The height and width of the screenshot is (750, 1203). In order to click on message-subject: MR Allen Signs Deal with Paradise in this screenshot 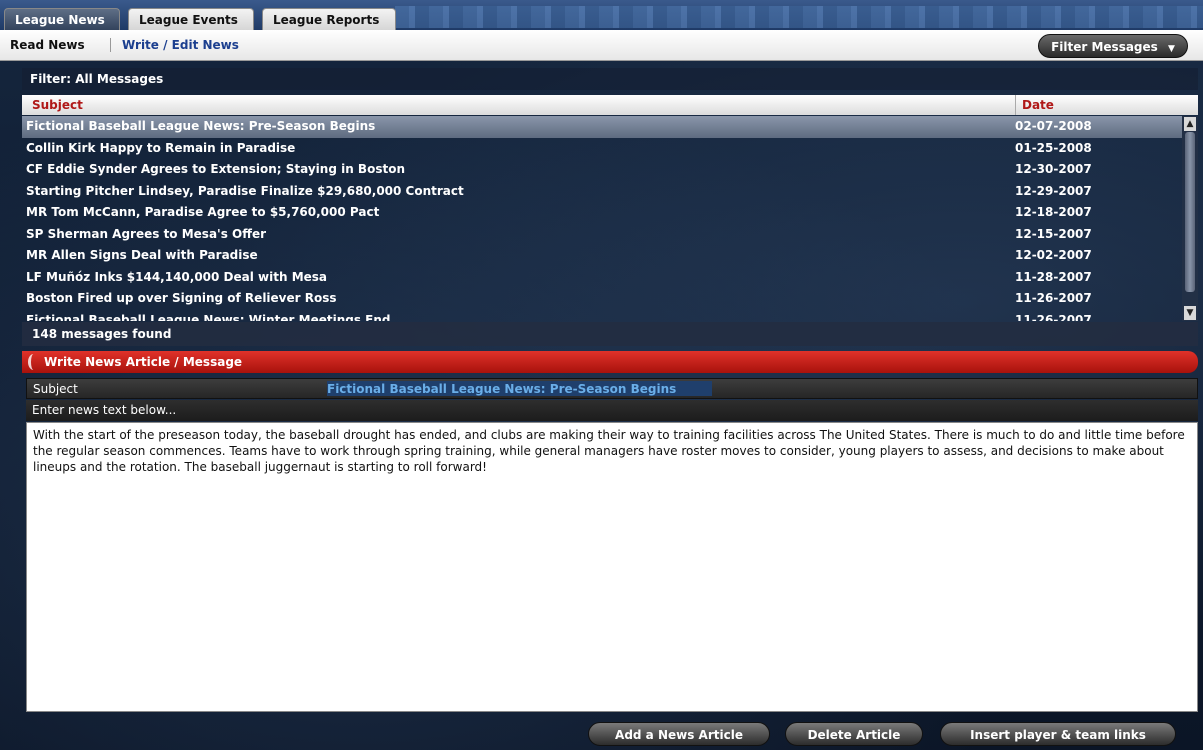, I will do `click(142, 255)`.